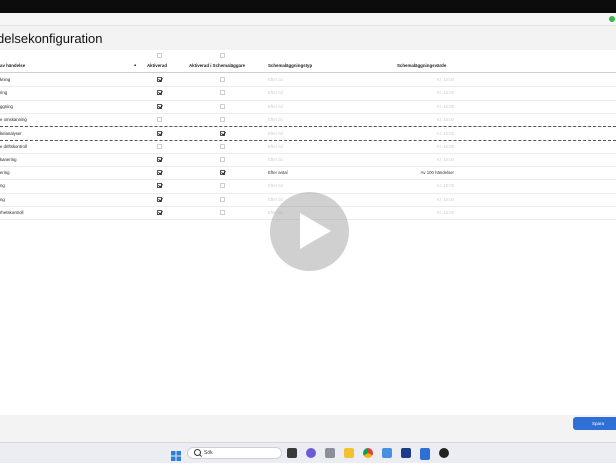  What do you see at coordinates (13, 119) in the screenshot?
I see `event-name: e omskanning` at bounding box center [13, 119].